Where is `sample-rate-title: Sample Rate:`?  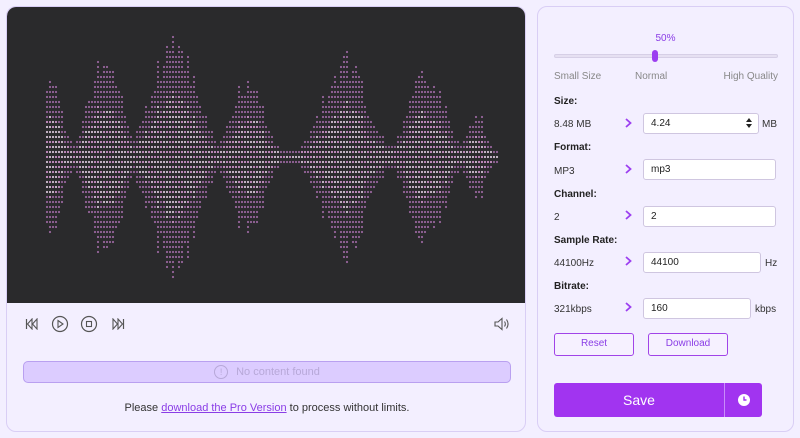
sample-rate-title: Sample Rate: is located at coordinates (586, 240).